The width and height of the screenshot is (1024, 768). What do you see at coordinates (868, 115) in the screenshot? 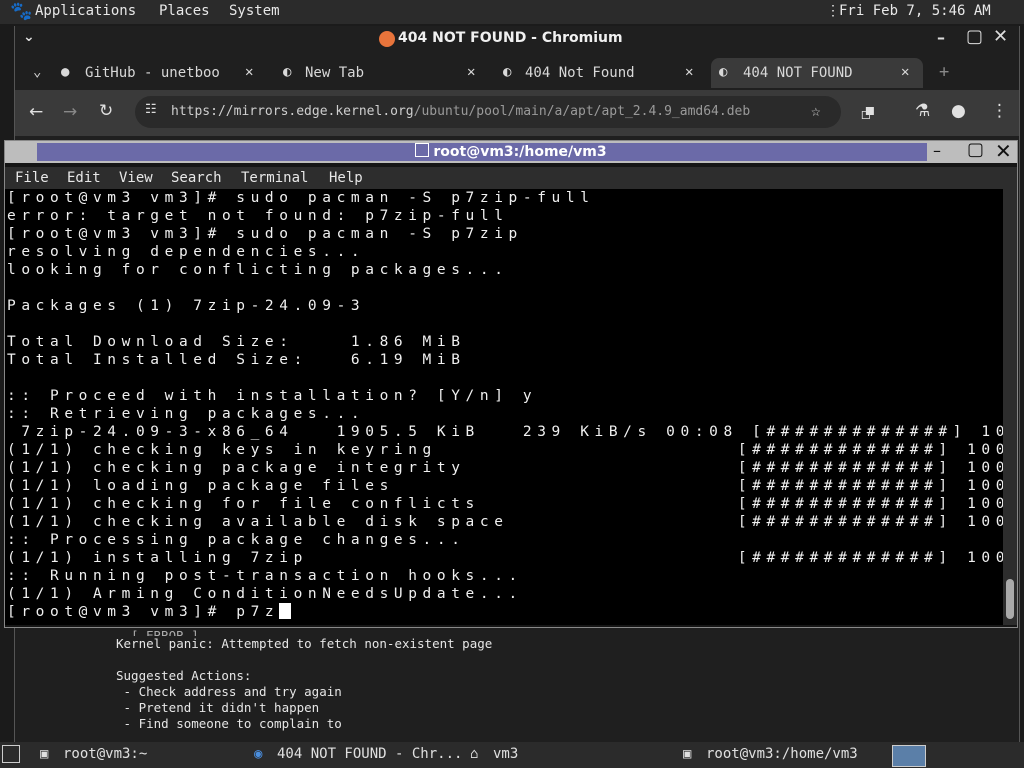
I see `extensions-icon: ⮻` at bounding box center [868, 115].